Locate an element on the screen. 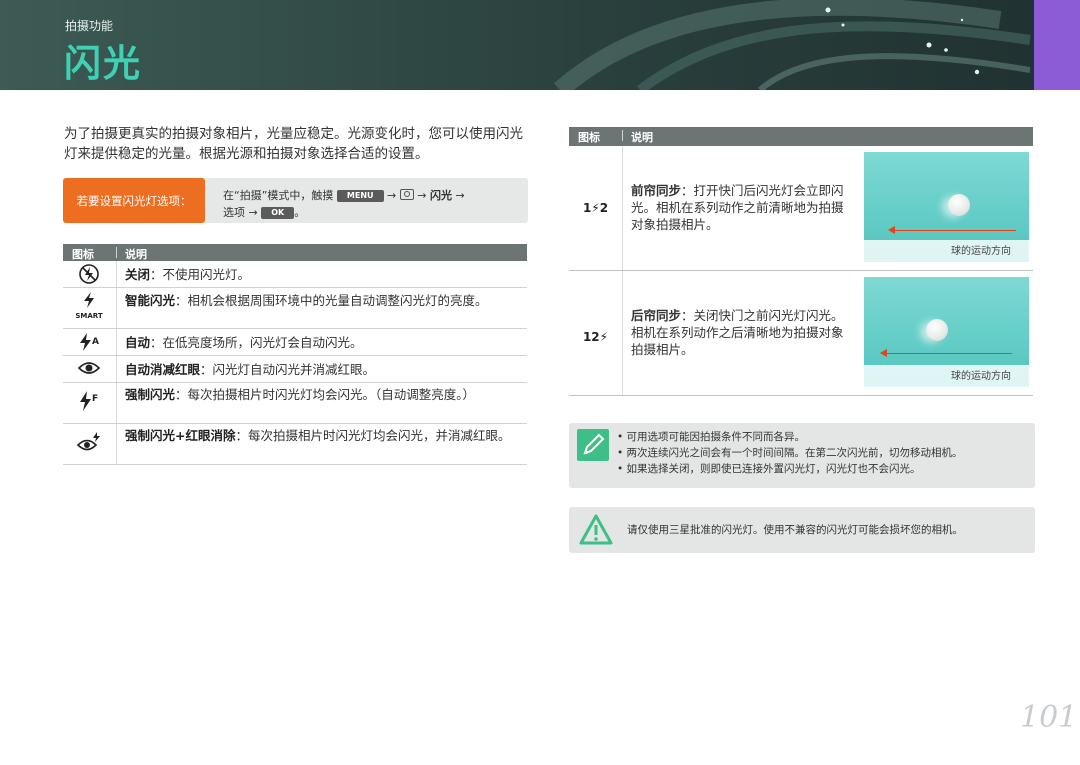 The height and width of the screenshot is (765, 1080). banner-decoration is located at coordinates (792, 45).